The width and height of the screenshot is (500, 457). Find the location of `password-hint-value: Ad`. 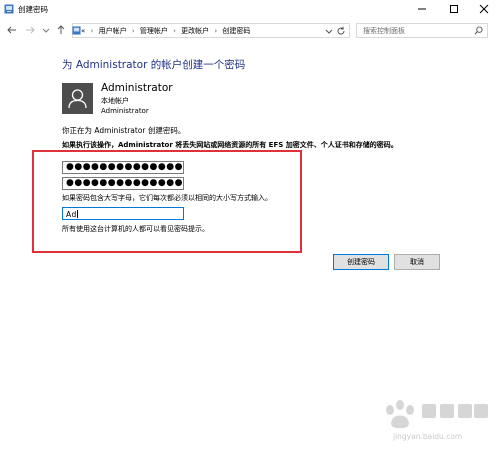

password-hint-value: Ad is located at coordinates (71, 214).